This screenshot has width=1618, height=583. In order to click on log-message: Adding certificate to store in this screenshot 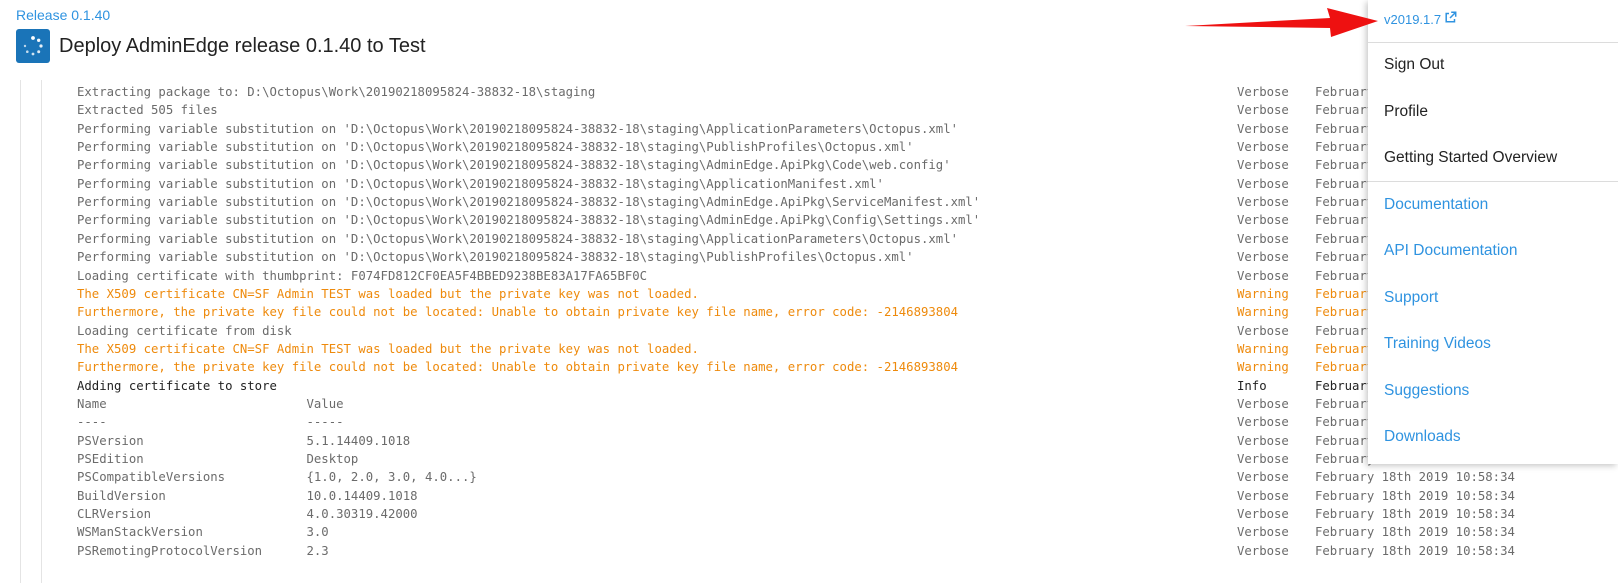, I will do `click(177, 385)`.